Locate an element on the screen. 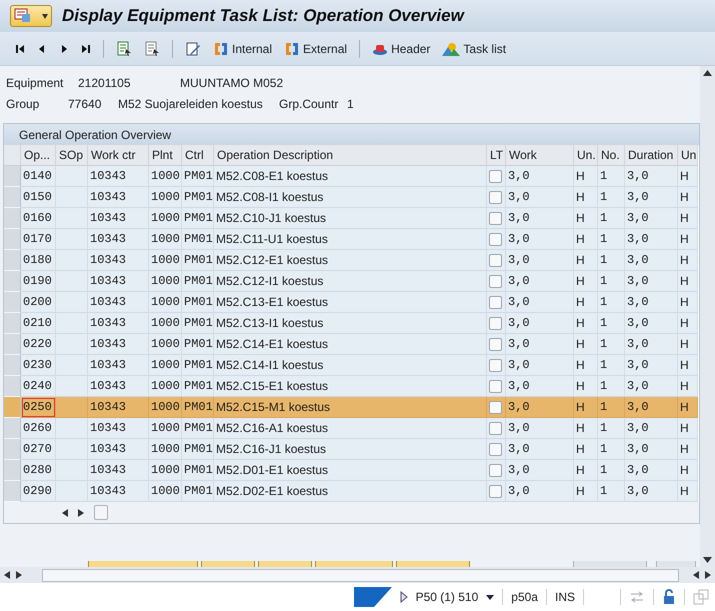  scroll-up-icon is located at coordinates (707, 73).